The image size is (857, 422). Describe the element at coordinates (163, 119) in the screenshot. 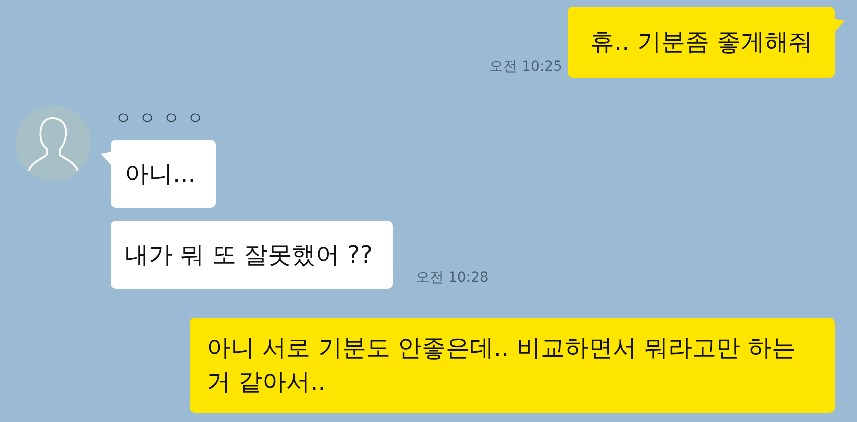

I see `sender-name: ㅇㅇㅇㅇ` at that location.